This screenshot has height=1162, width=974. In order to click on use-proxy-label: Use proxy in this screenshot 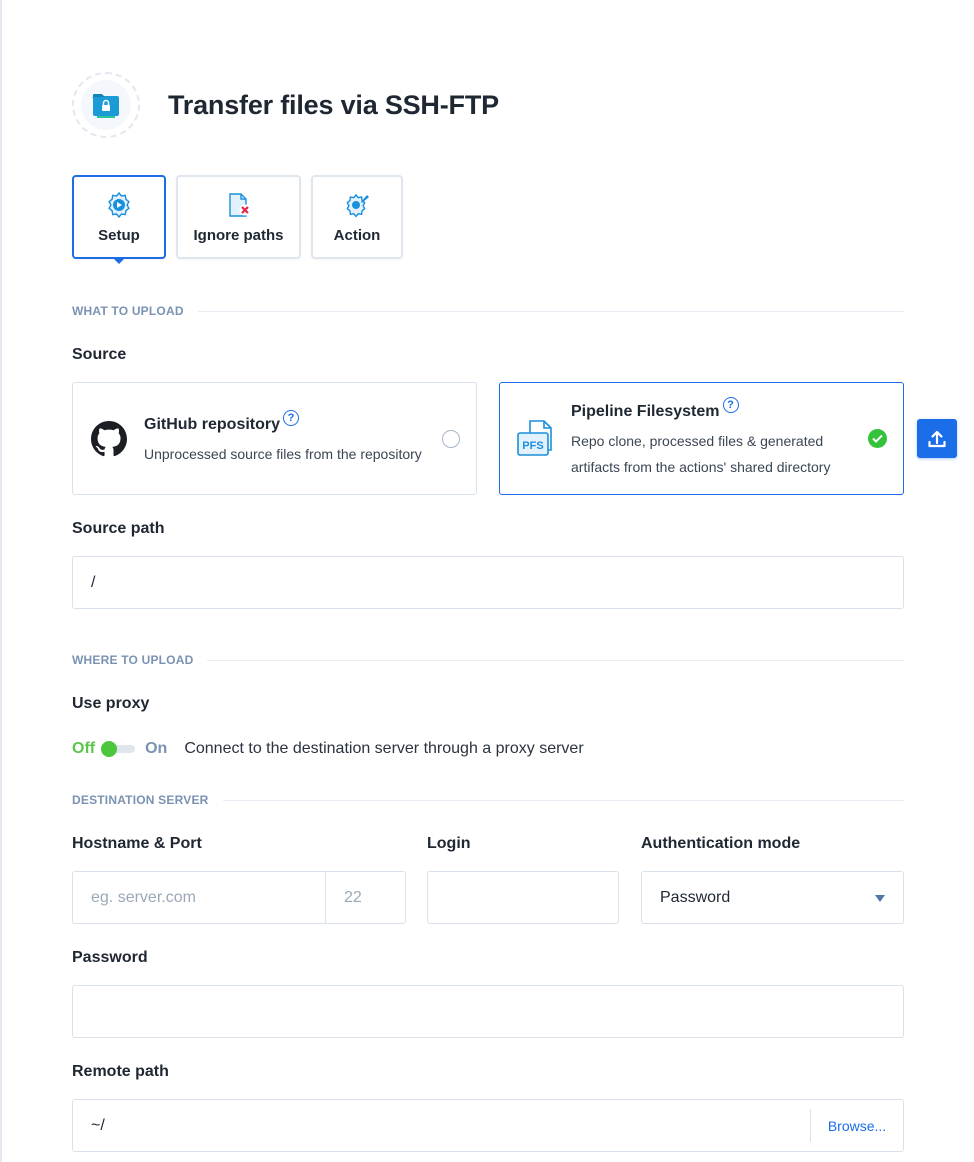, I will do `click(111, 703)`.